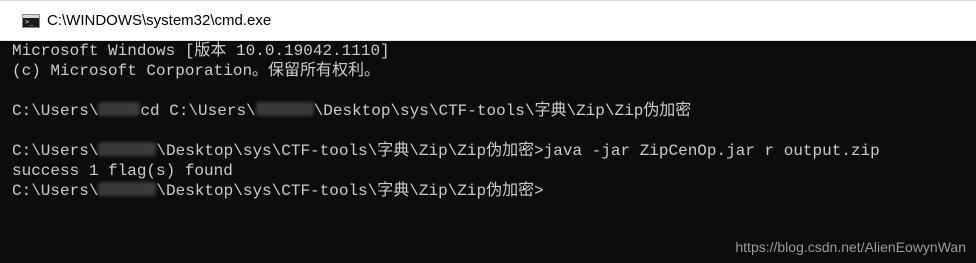 Image resolution: width=976 pixels, height=263 pixels. What do you see at coordinates (159, 20) in the screenshot?
I see `window-title: C:\WINDOWS\system32\cmd.exe` at bounding box center [159, 20].